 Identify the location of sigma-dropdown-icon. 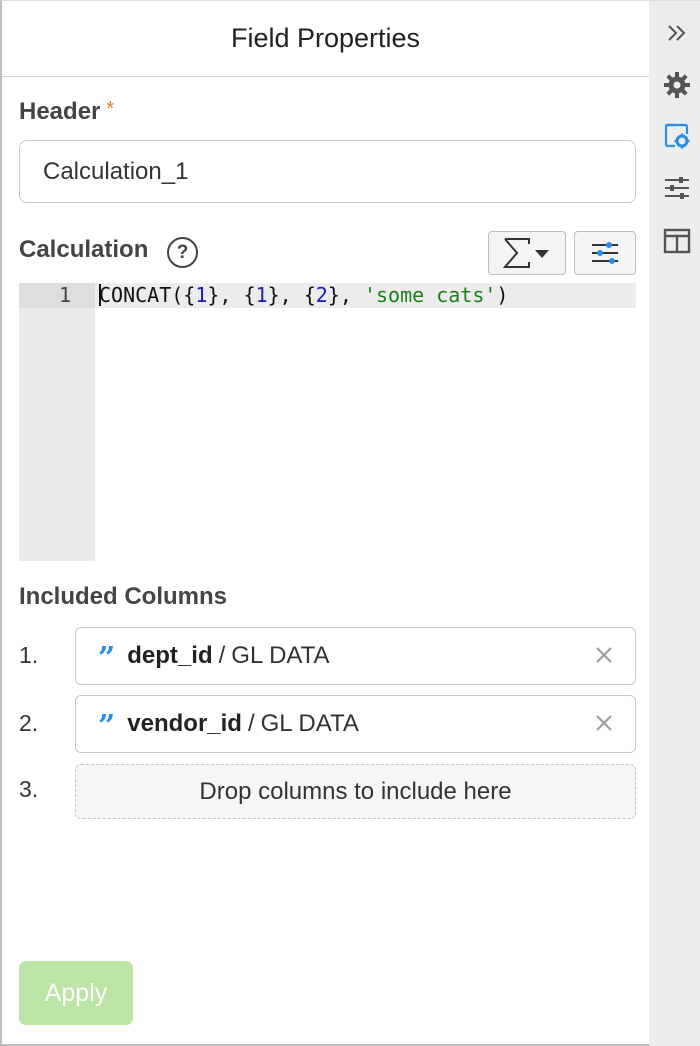
(527, 253).